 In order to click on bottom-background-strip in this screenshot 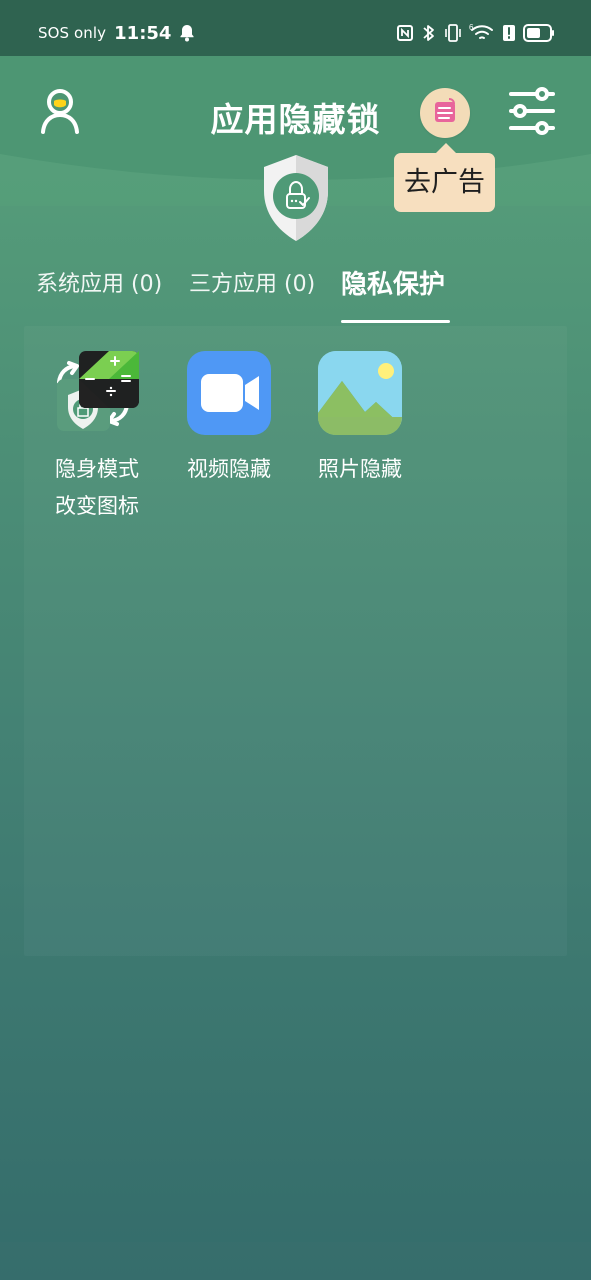, I will do `click(295, 1261)`.